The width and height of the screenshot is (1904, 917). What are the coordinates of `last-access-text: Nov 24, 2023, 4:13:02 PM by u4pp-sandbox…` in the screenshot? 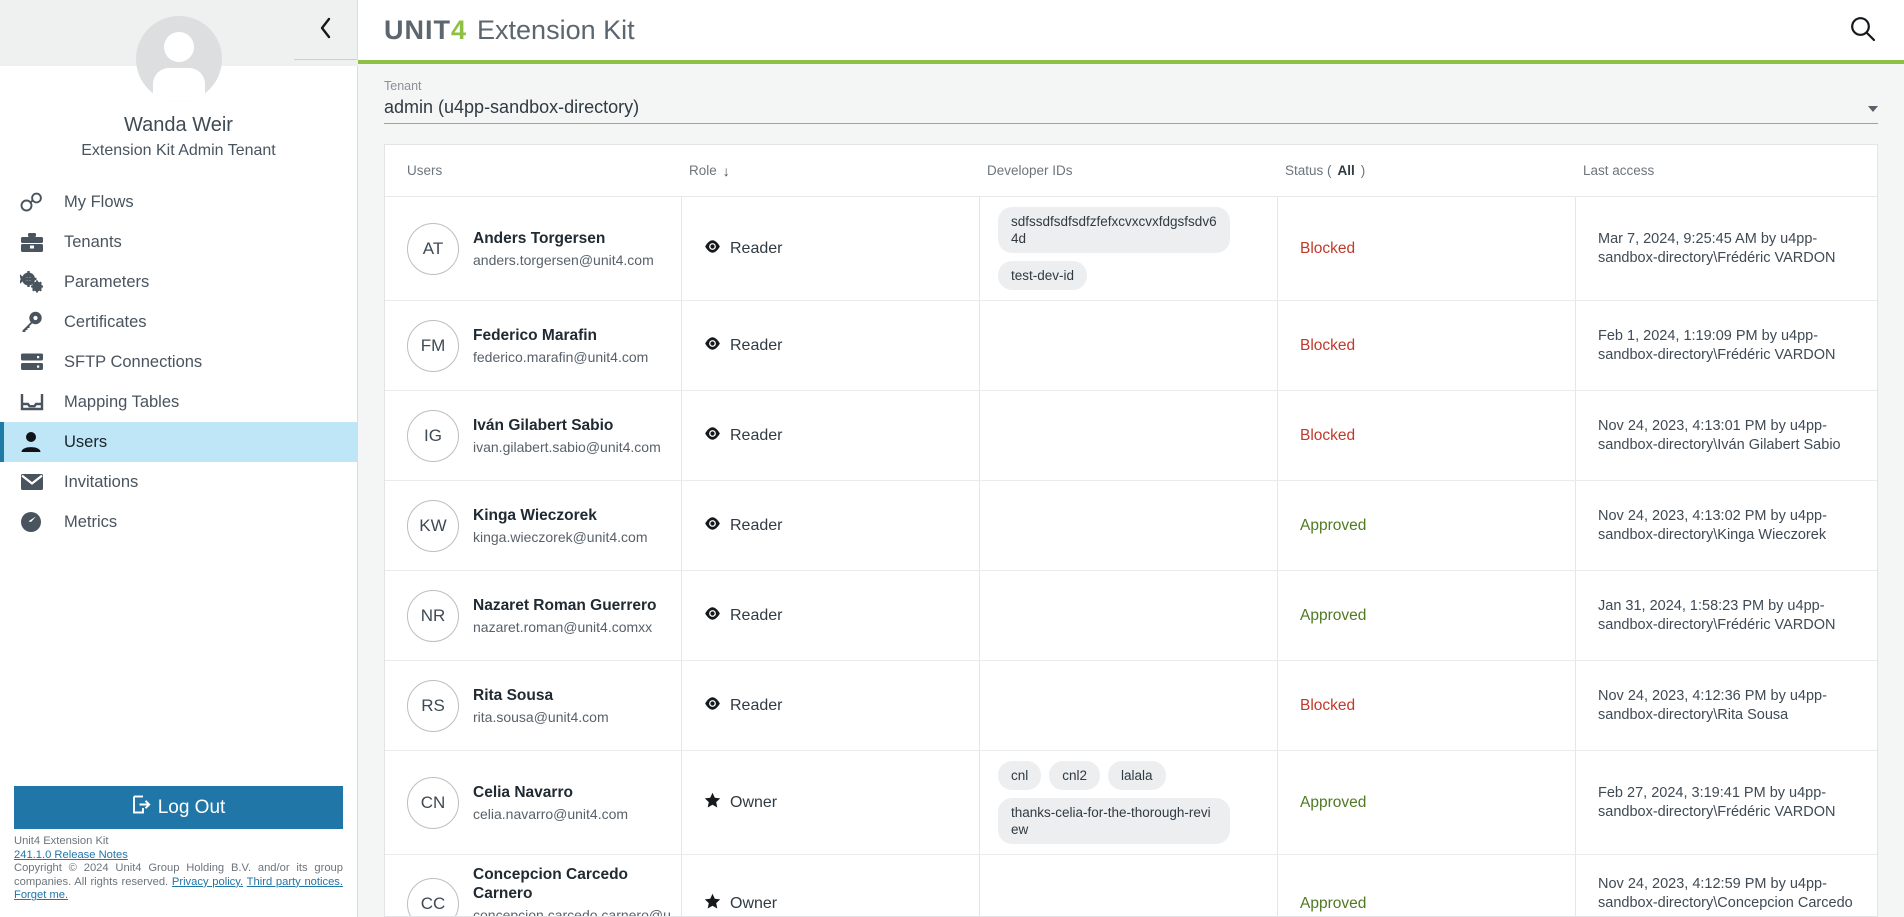 It's located at (1712, 525).